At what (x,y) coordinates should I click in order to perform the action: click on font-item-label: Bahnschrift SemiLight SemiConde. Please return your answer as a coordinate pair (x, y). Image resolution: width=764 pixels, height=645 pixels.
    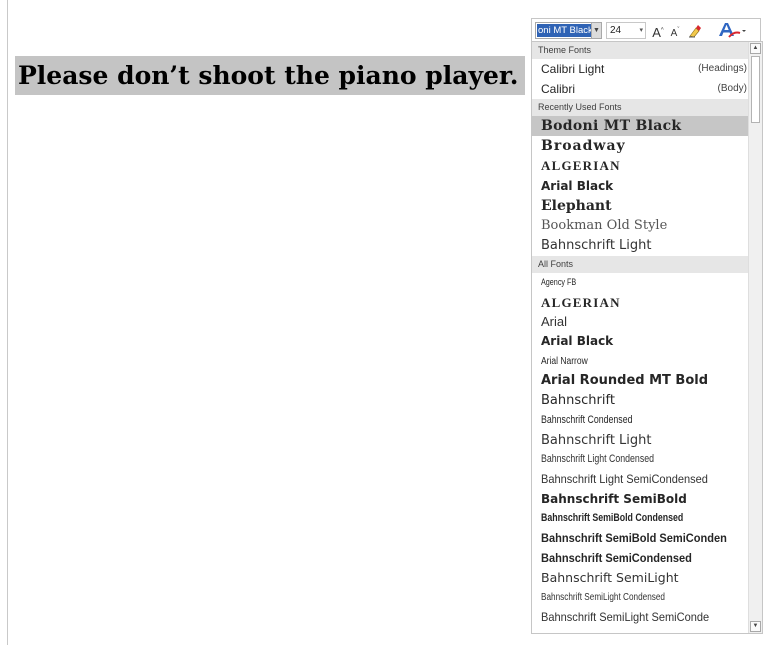
    Looking at the image, I should click on (625, 616).